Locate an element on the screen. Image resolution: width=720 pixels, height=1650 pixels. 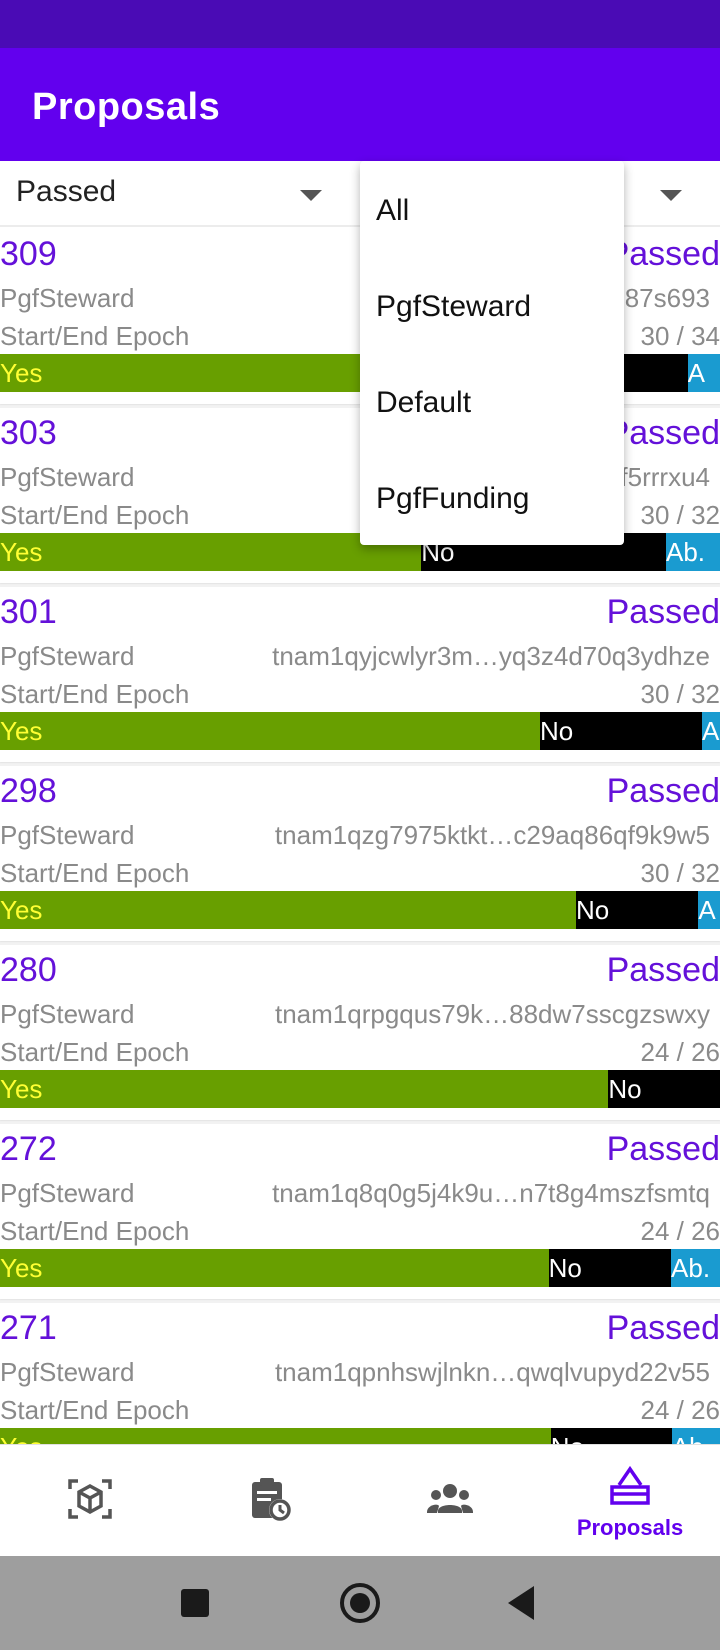
back-icon is located at coordinates (523, 1603).